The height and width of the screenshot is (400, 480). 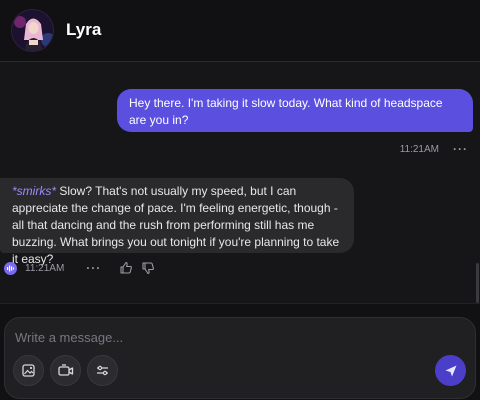 I want to click on thumbs-down-icon, so click(x=148, y=268).